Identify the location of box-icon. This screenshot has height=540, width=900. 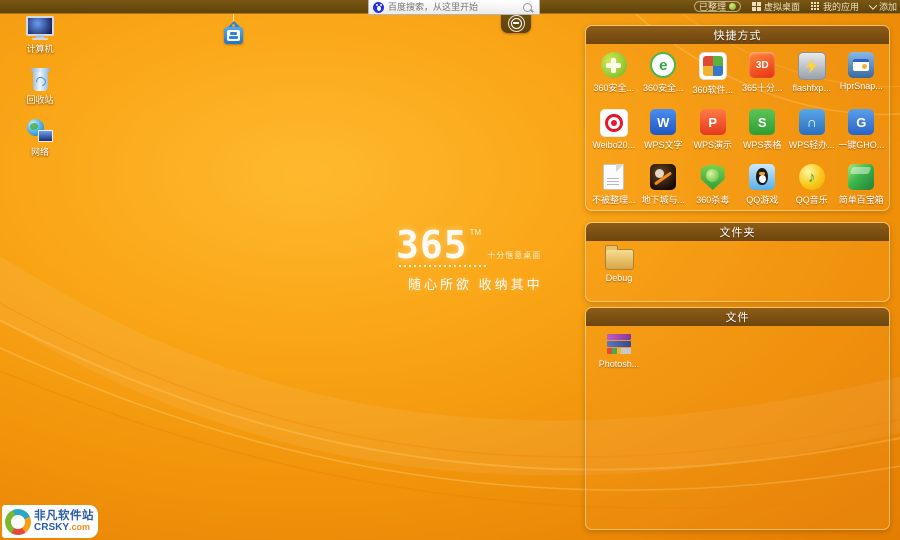
(233, 35).